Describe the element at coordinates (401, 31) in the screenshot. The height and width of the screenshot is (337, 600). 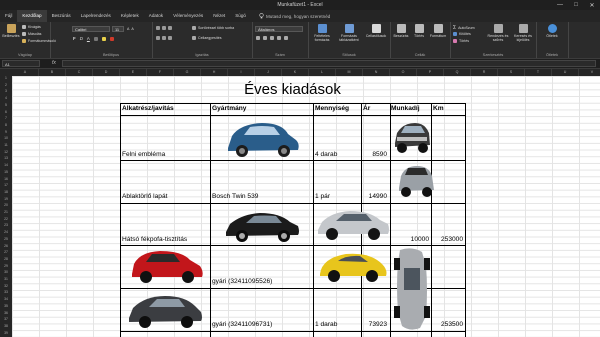
I see `insert-cells-button: Beszúrás` at that location.